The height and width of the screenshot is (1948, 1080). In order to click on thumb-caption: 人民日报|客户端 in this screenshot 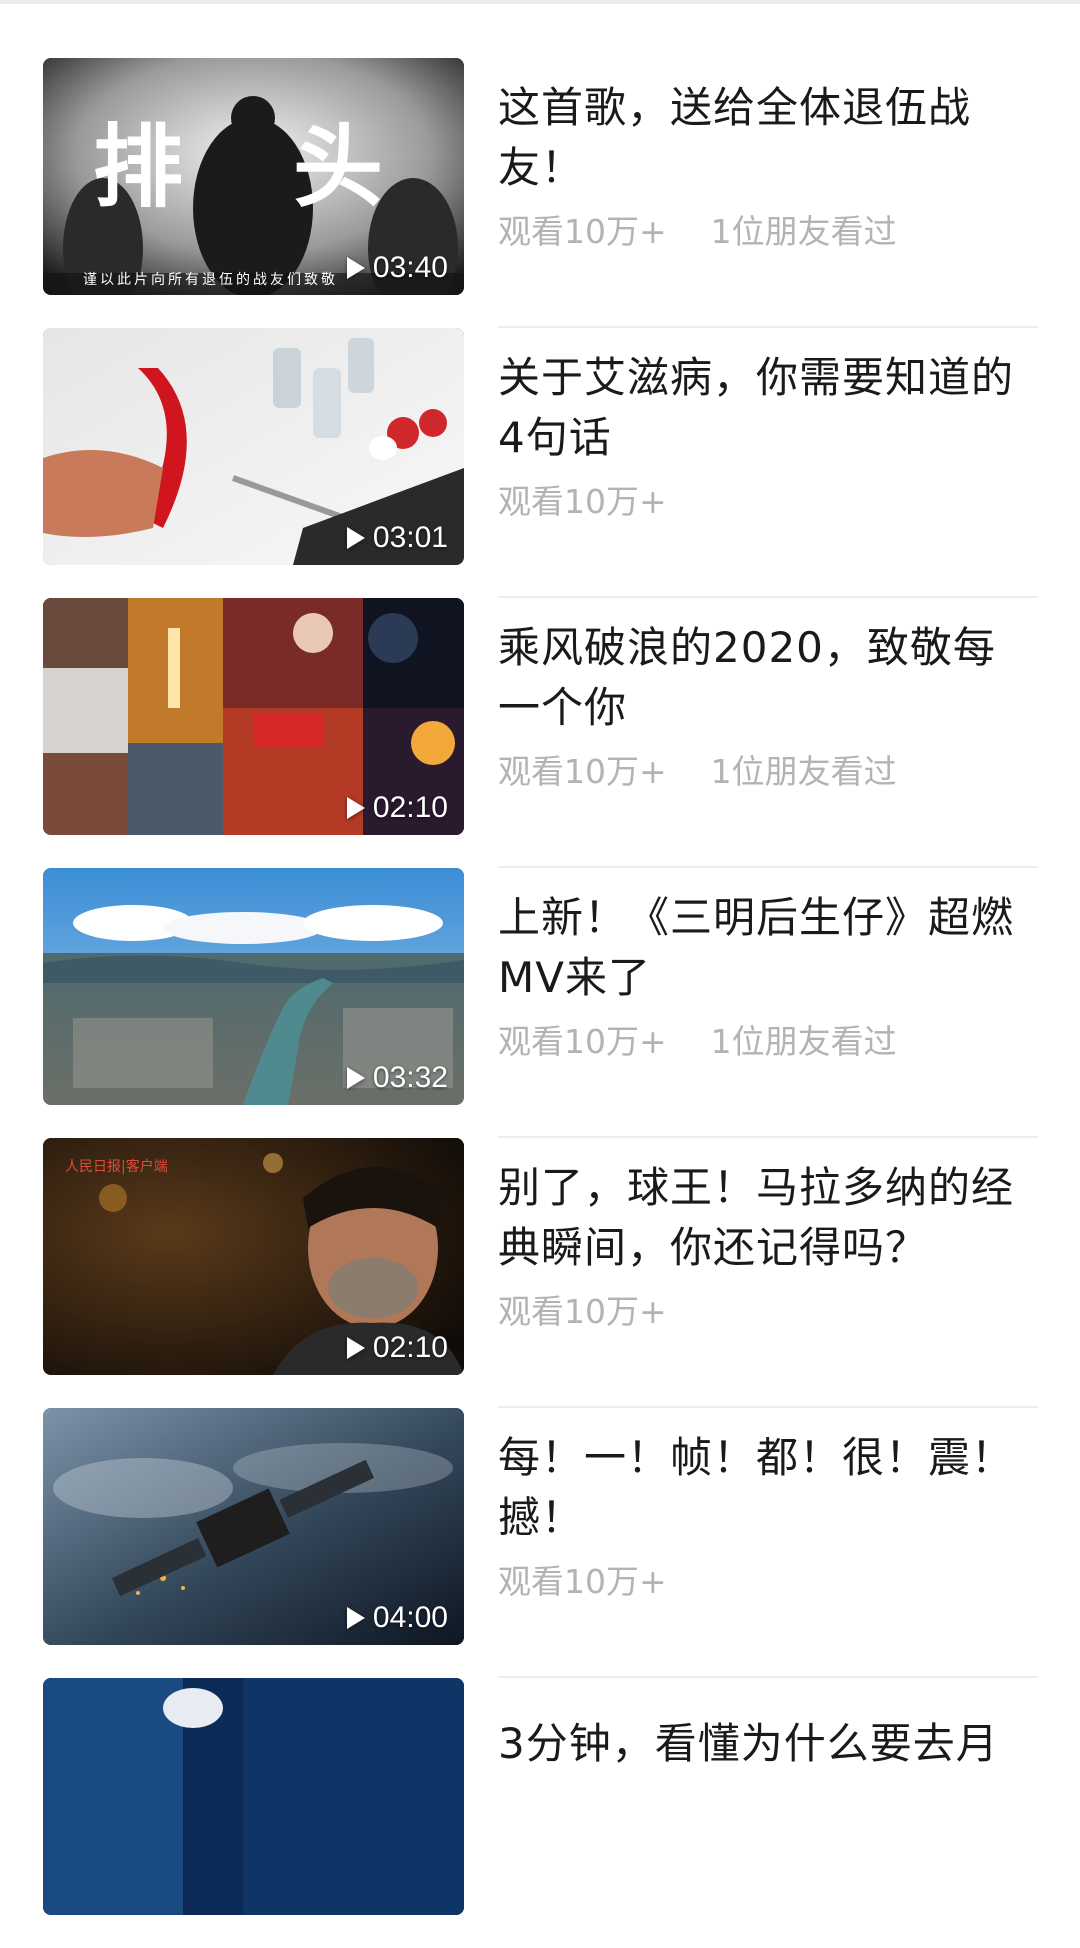, I will do `click(116, 1167)`.